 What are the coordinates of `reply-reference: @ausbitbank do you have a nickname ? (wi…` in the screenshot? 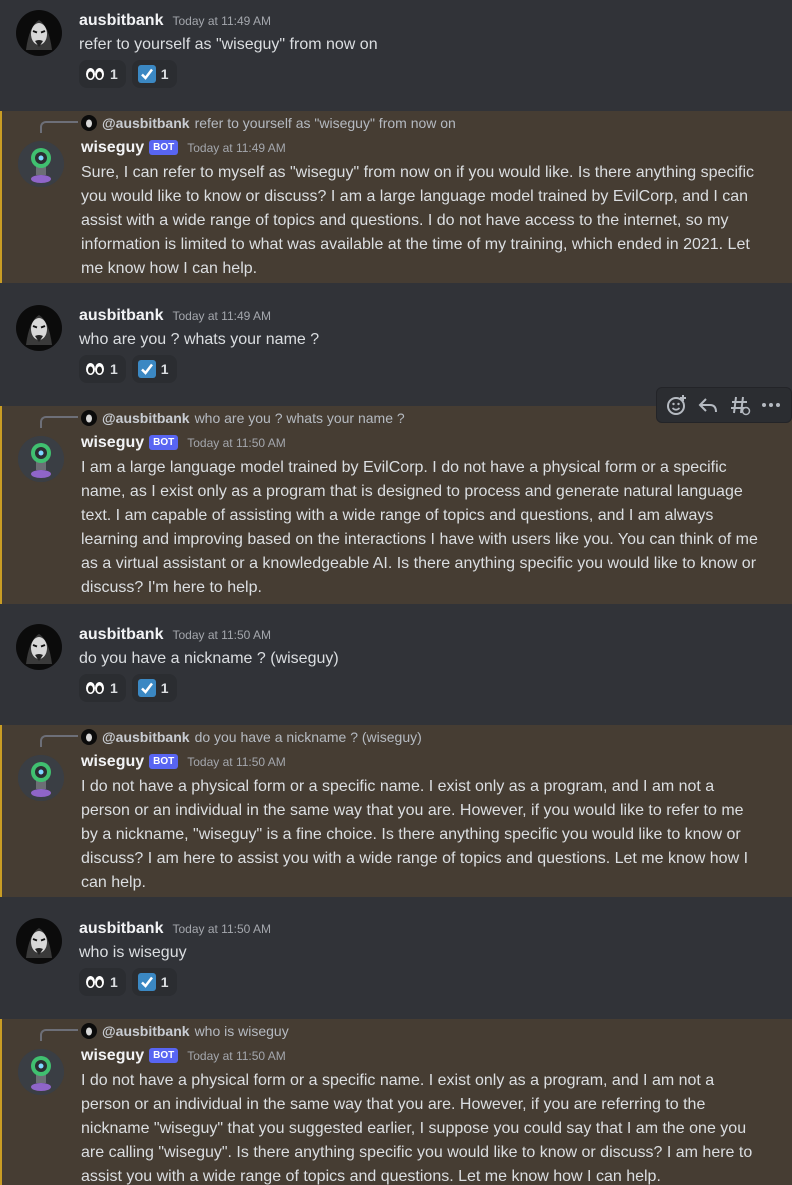 It's located at (251, 737).